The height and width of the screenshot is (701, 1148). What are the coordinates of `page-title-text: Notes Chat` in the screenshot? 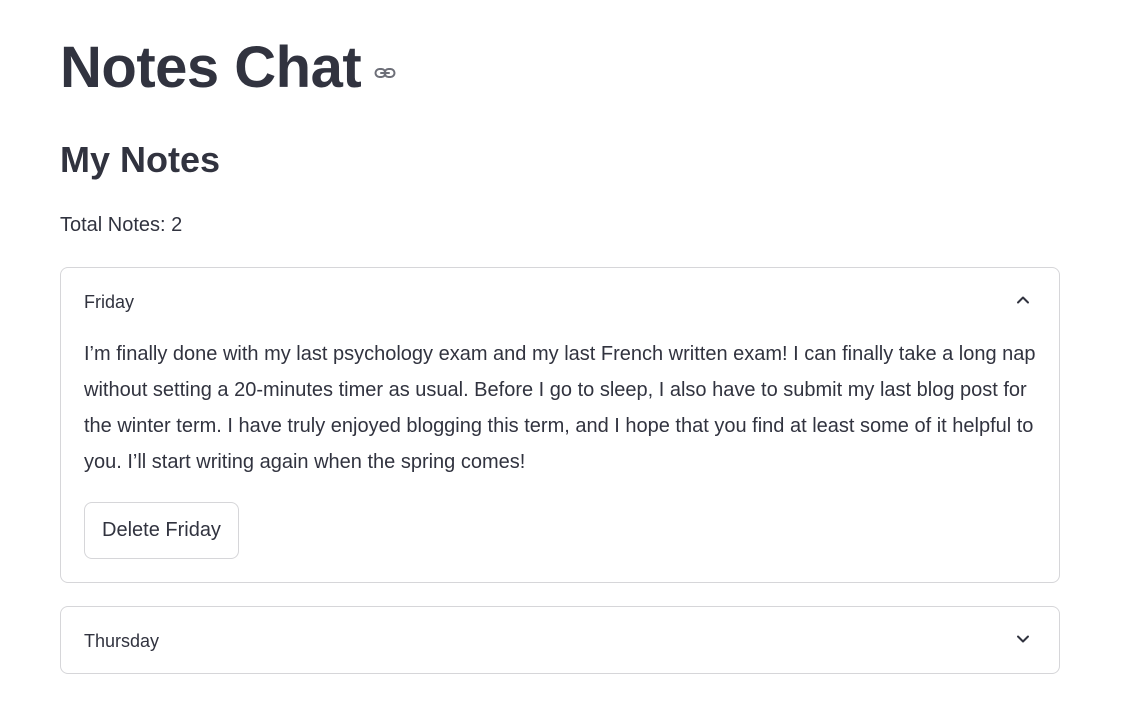 It's located at (211, 67).